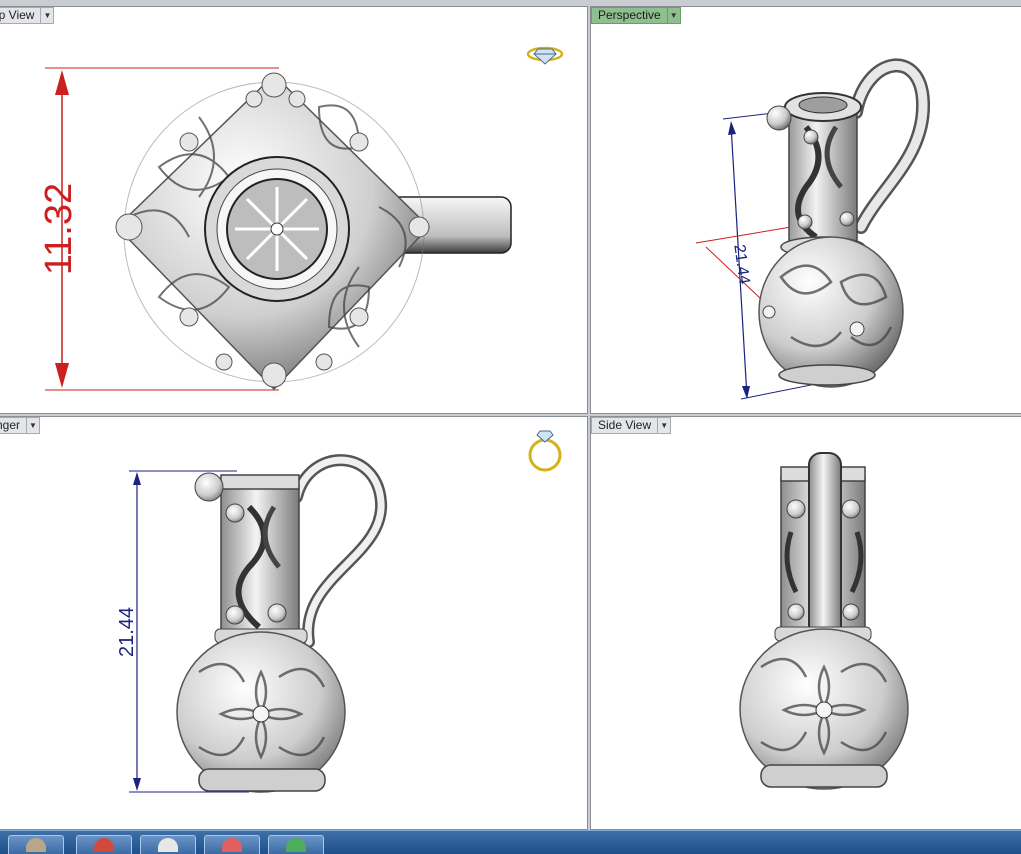 The height and width of the screenshot is (854, 1021). Describe the element at coordinates (825, 553) in the screenshot. I see `handle-side` at that location.